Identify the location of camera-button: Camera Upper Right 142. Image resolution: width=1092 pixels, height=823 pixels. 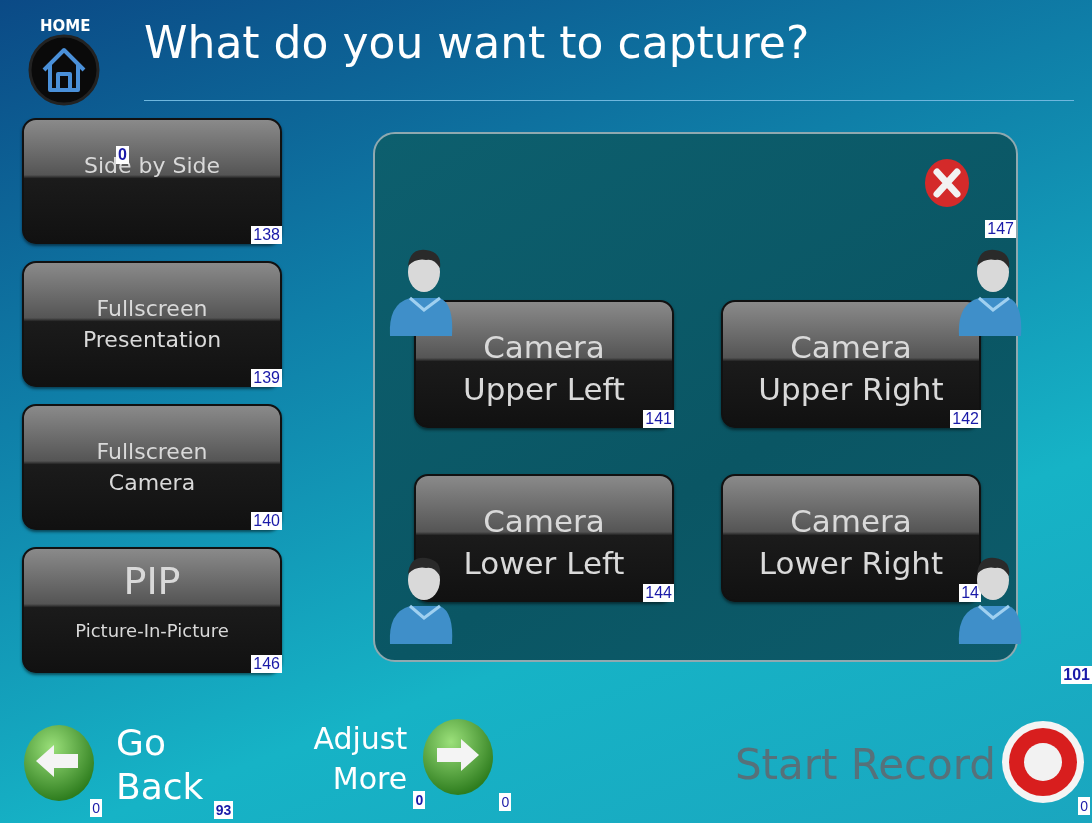
(851, 364).